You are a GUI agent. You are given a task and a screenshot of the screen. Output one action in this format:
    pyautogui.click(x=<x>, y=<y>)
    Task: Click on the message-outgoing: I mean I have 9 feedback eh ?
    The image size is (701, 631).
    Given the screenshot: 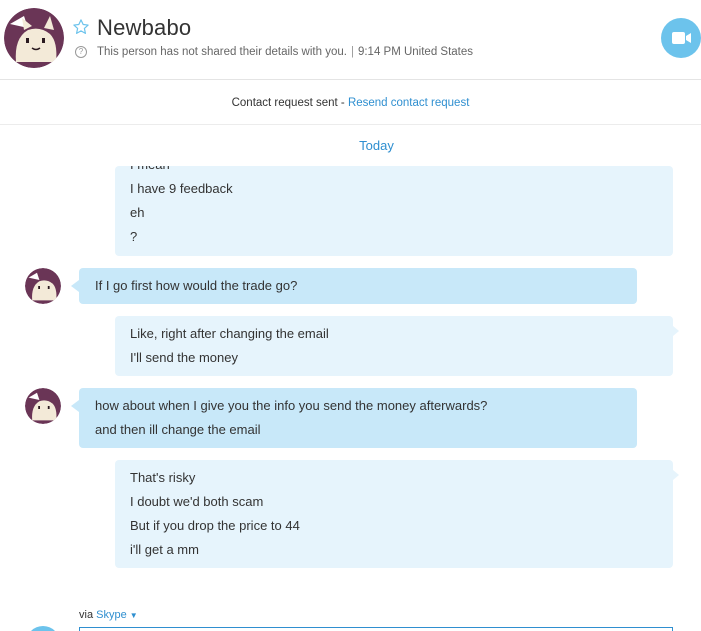 What is the action you would take?
    pyautogui.click(x=394, y=211)
    